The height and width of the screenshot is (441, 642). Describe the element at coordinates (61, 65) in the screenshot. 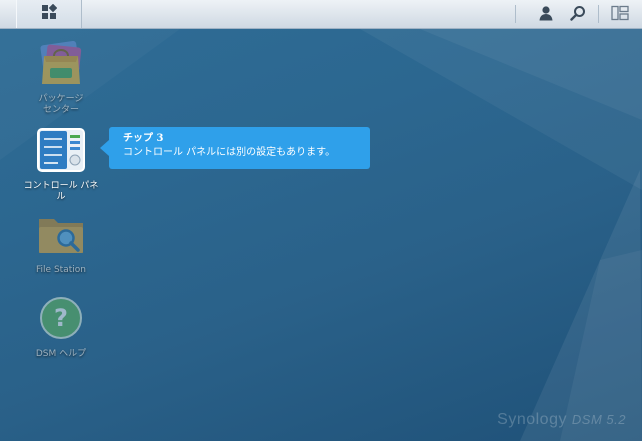

I see `package-center-icon` at that location.